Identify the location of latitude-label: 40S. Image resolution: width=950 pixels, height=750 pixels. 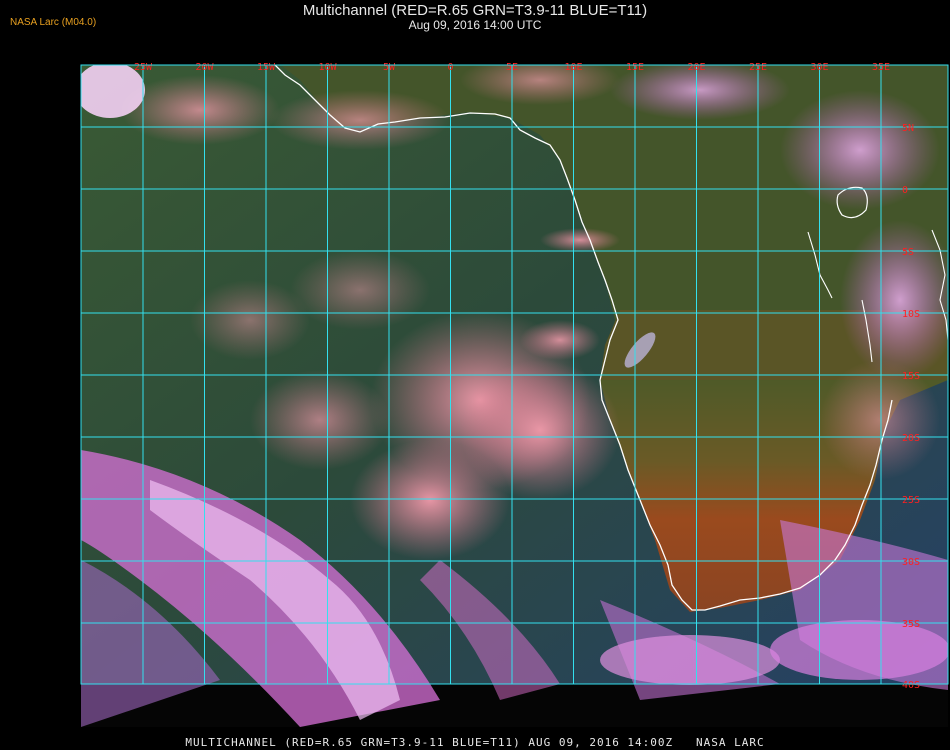
(911, 685).